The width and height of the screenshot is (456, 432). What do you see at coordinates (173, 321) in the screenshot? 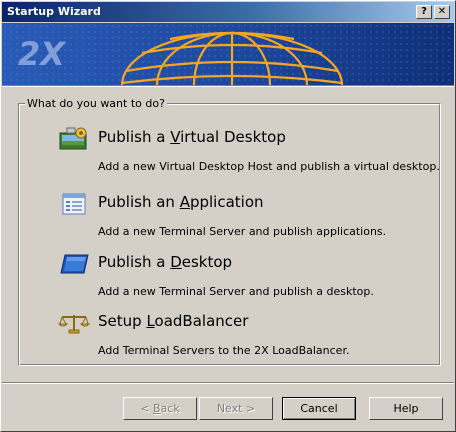
I see `option-title: Setup LoadBalancer` at bounding box center [173, 321].